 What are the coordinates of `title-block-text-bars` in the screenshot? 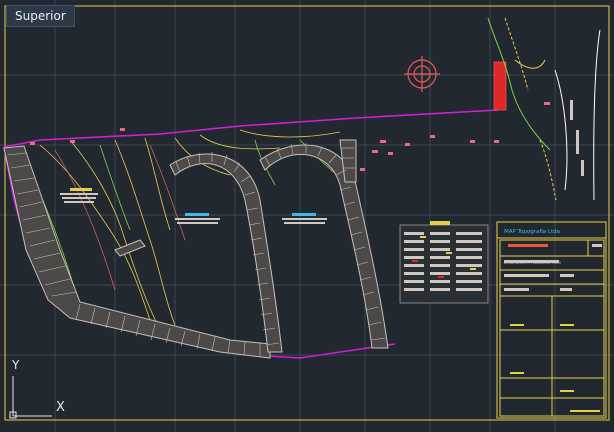 It's located at (553, 328).